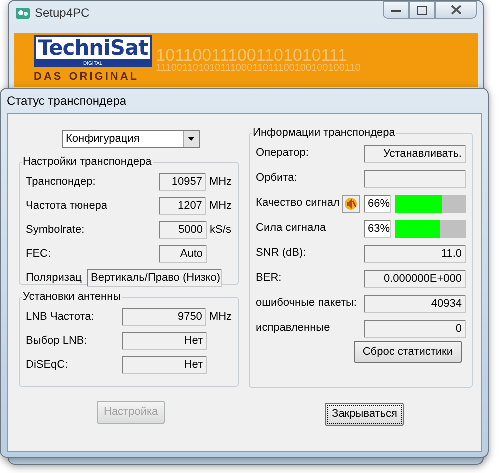 The width and height of the screenshot is (500, 473). Describe the element at coordinates (377, 203) in the screenshot. I see `level-reading: 66%` at that location.